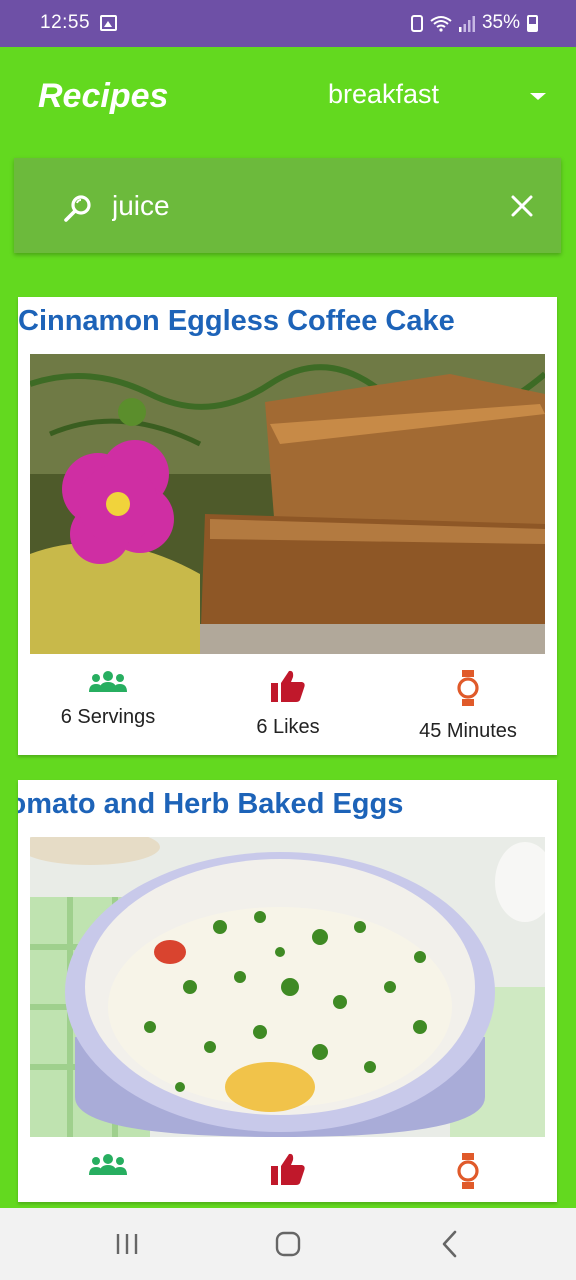 This screenshot has width=576, height=1280. I want to click on app-bar: Recipes breakfast, so click(288, 97).